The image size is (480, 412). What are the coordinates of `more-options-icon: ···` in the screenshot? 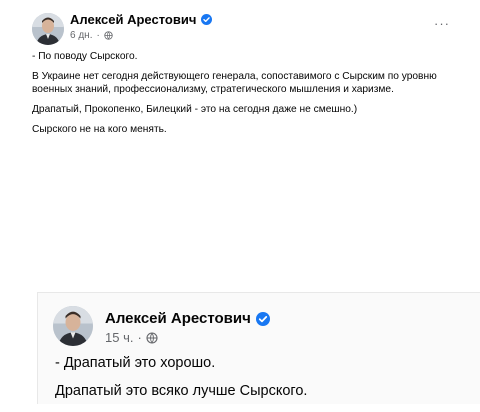 It's located at (442, 23).